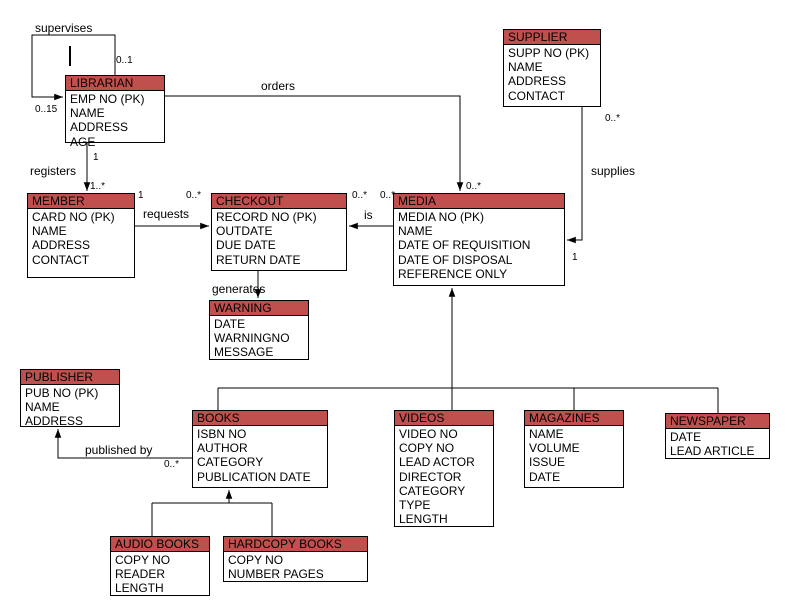  What do you see at coordinates (430, 476) in the screenshot?
I see `attribute-row: DIRECTOR` at bounding box center [430, 476].